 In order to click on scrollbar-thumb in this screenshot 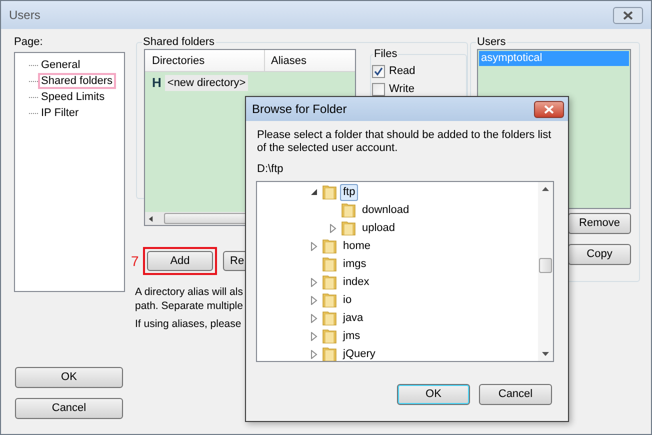, I will do `click(545, 265)`.